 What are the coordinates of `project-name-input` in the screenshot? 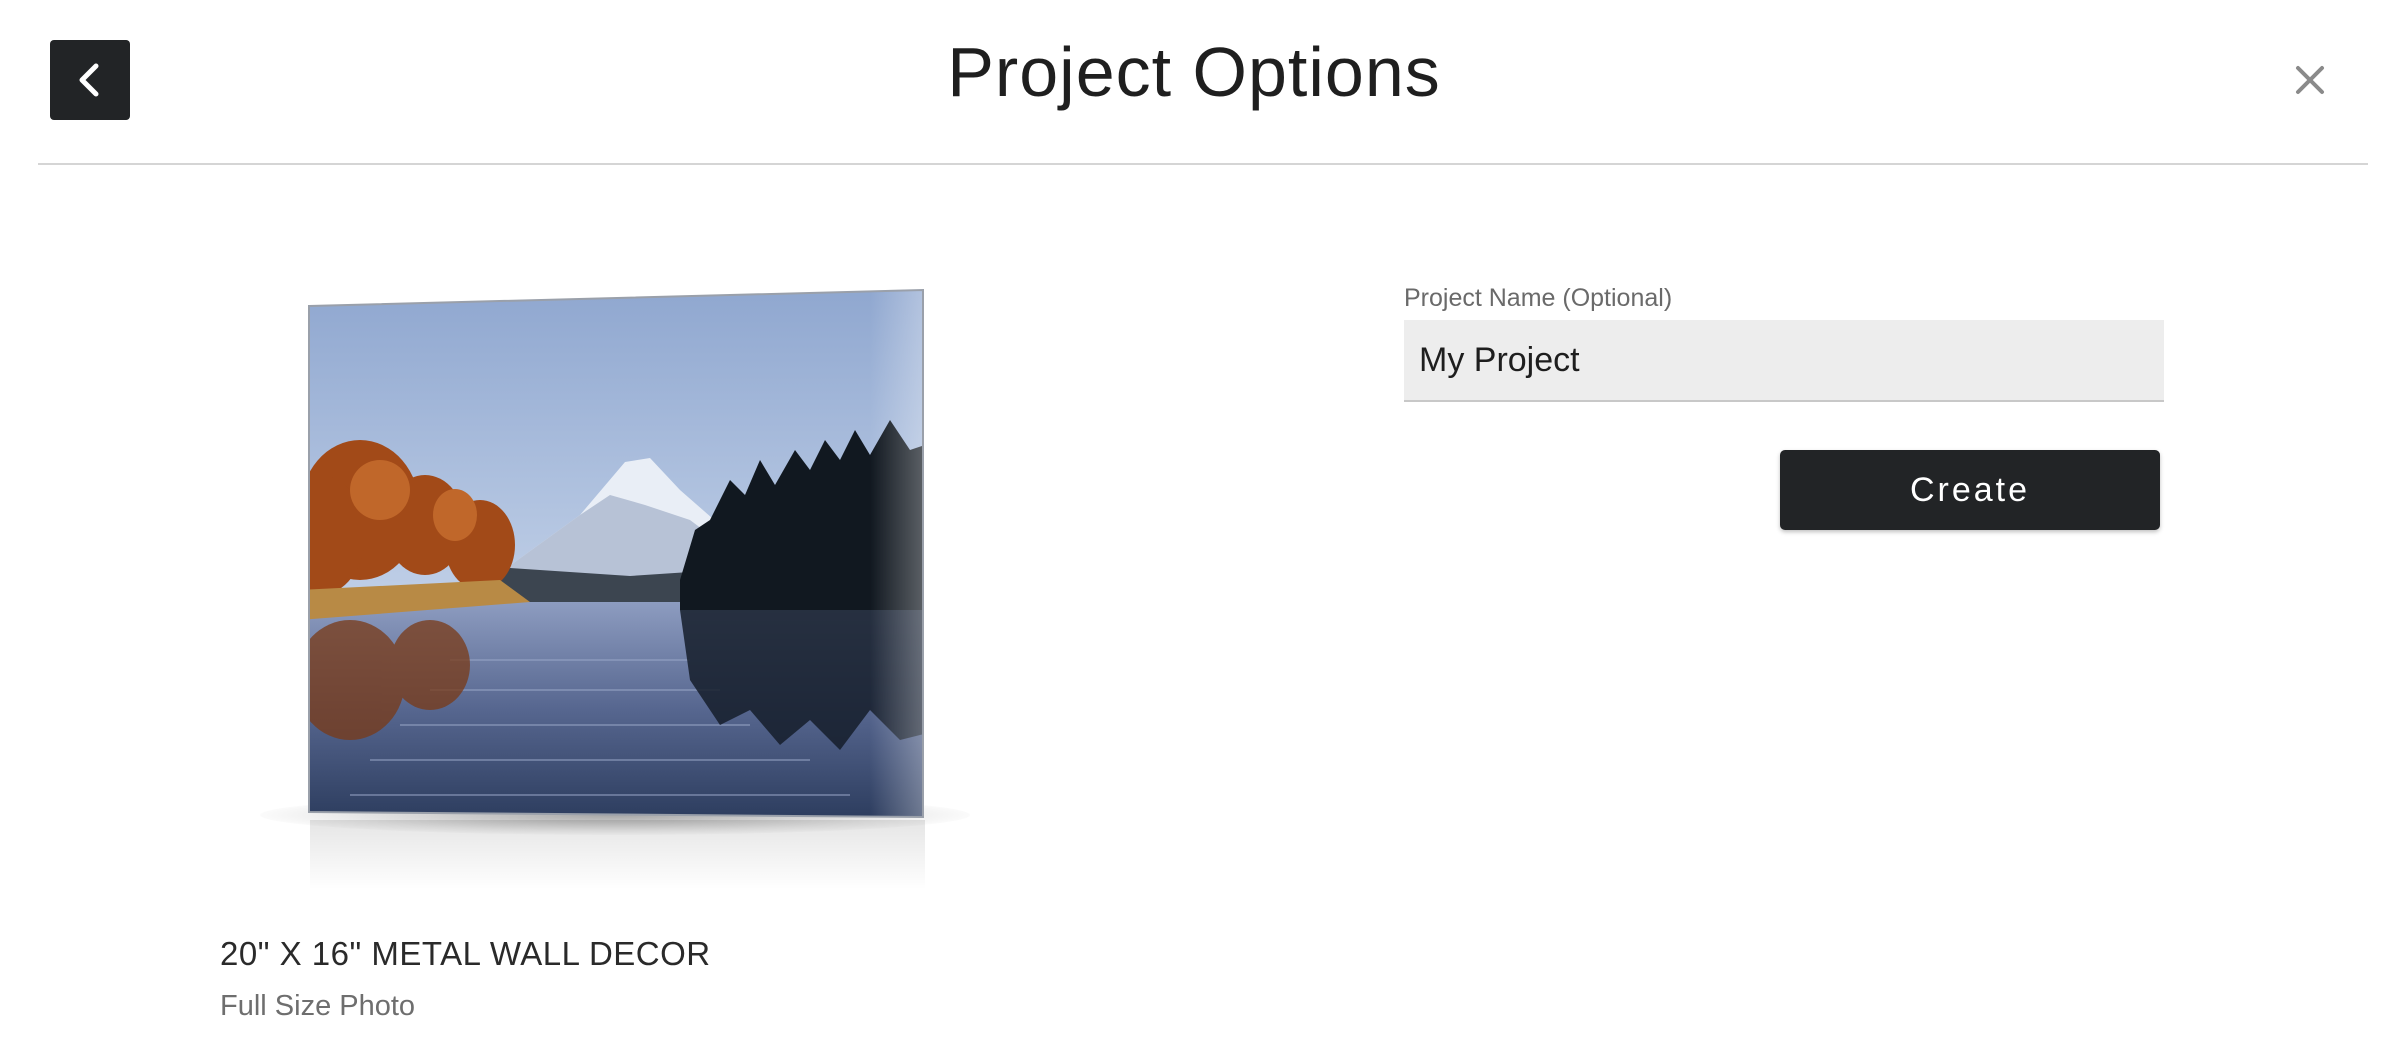 It's located at (1784, 361).